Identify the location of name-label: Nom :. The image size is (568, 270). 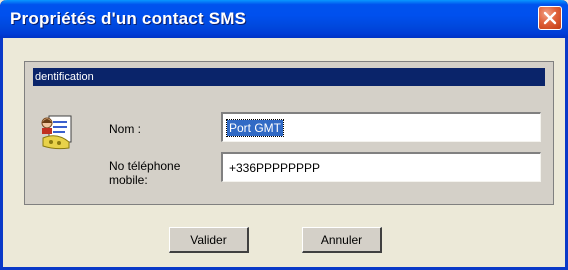
(125, 129).